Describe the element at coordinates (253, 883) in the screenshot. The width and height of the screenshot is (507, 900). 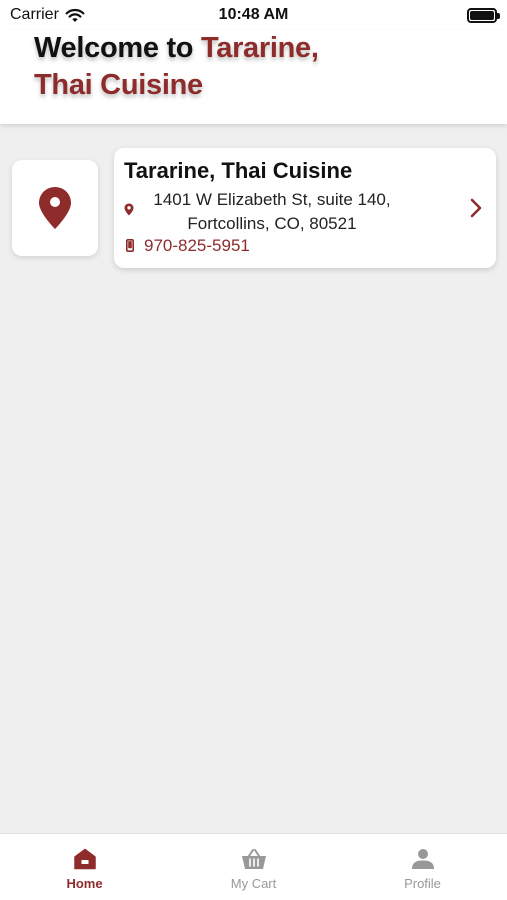
I see `tab-my-cart-label: My Cart` at that location.